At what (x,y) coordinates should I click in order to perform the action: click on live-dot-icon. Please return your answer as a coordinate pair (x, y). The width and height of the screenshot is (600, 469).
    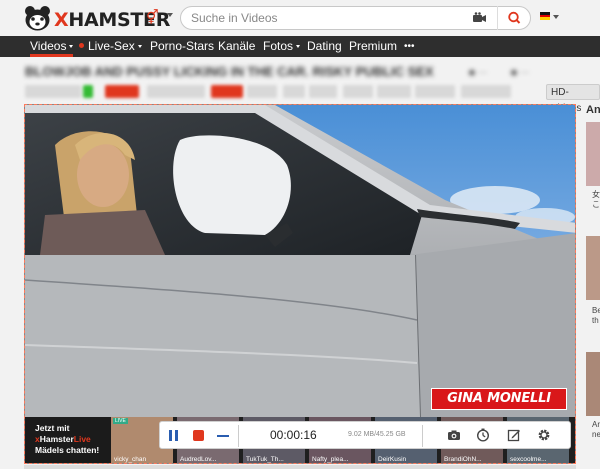
    Looking at the image, I should click on (81, 46).